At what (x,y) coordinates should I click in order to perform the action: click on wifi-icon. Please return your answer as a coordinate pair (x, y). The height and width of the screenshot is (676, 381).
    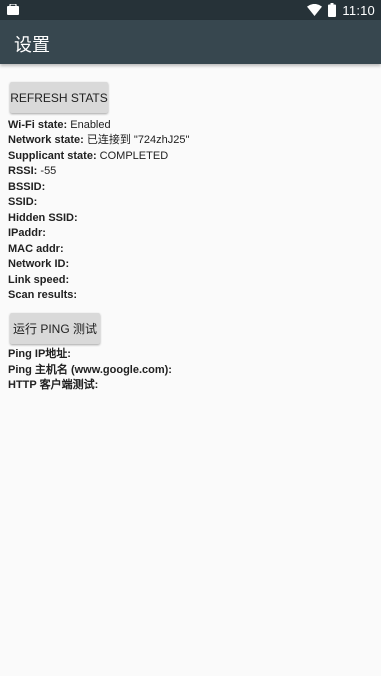
    Looking at the image, I should click on (315, 10).